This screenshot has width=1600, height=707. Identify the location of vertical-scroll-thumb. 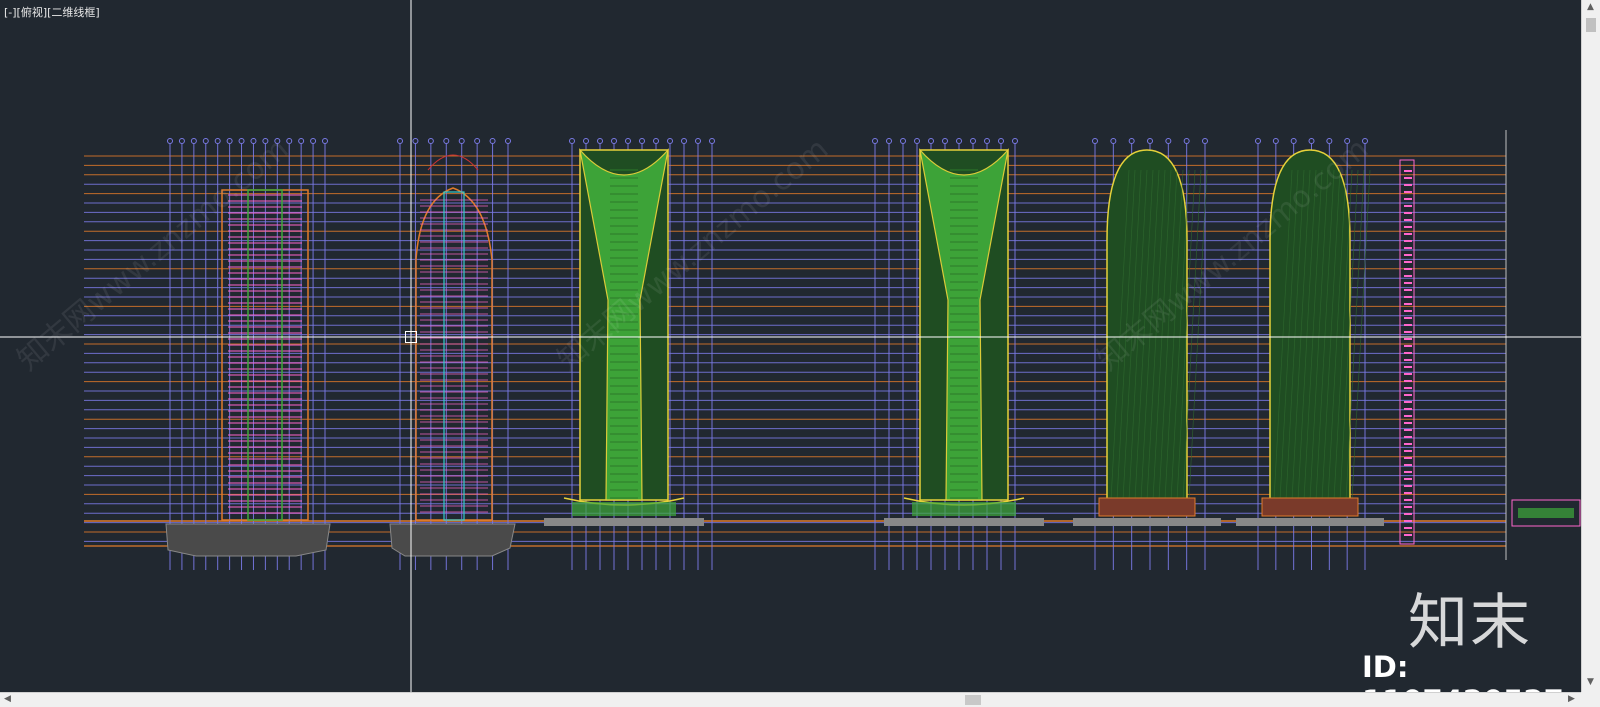
(1591, 25).